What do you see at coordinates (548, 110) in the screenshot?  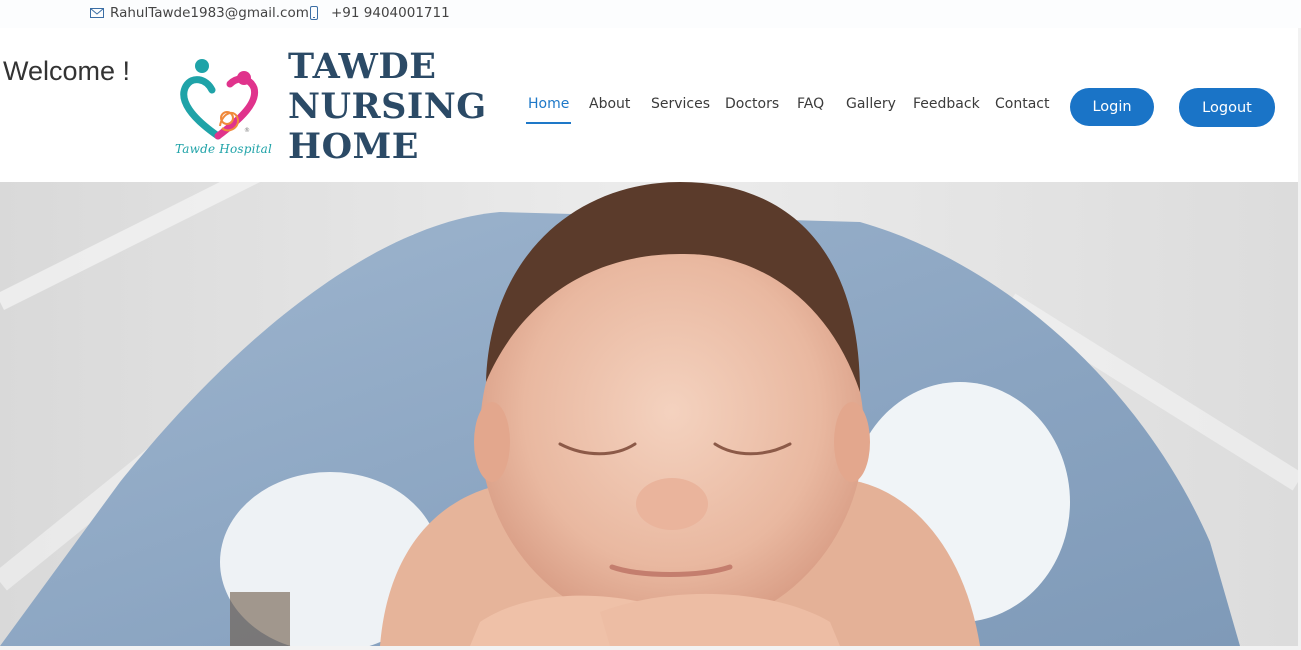 I see `nav-home: Home` at bounding box center [548, 110].